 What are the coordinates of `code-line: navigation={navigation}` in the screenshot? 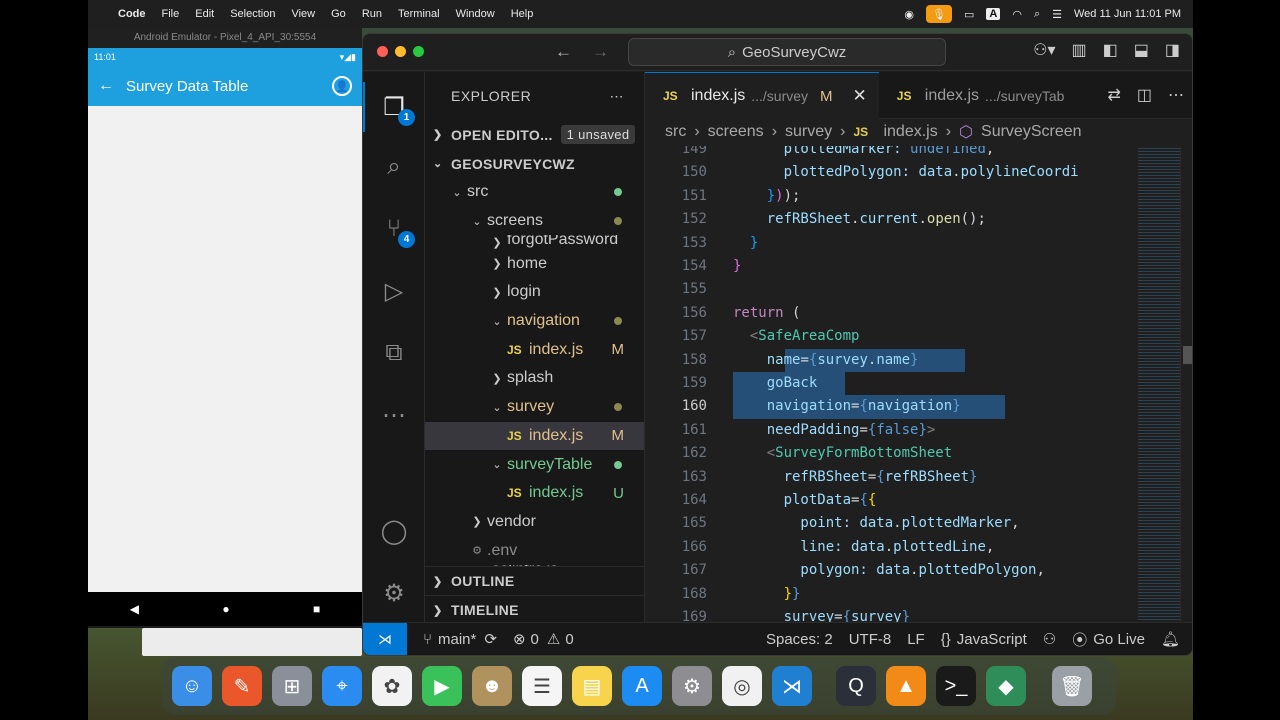 It's located at (847, 406).